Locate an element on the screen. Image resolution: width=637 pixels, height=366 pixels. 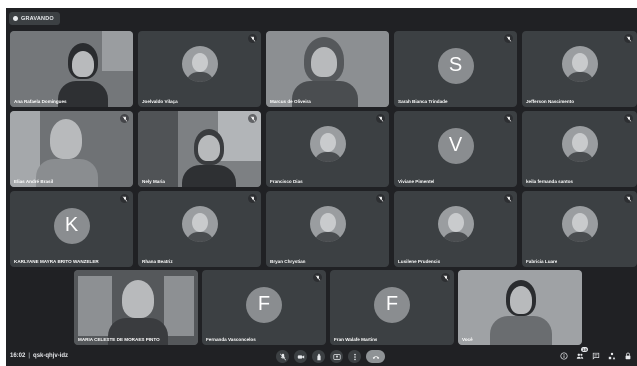
more-vert-icon is located at coordinates (354, 356).